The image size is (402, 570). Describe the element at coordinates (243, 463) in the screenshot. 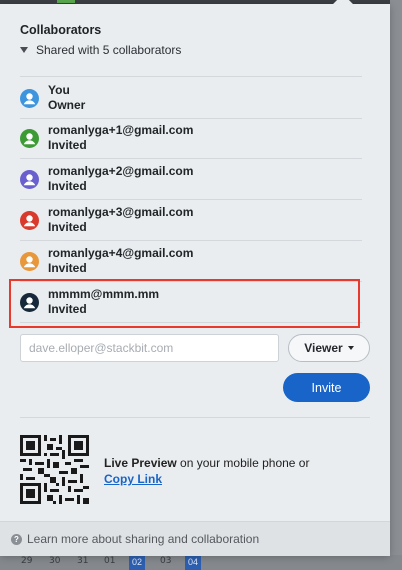

I see `live-preview-description: on your mobile phone or` at that location.